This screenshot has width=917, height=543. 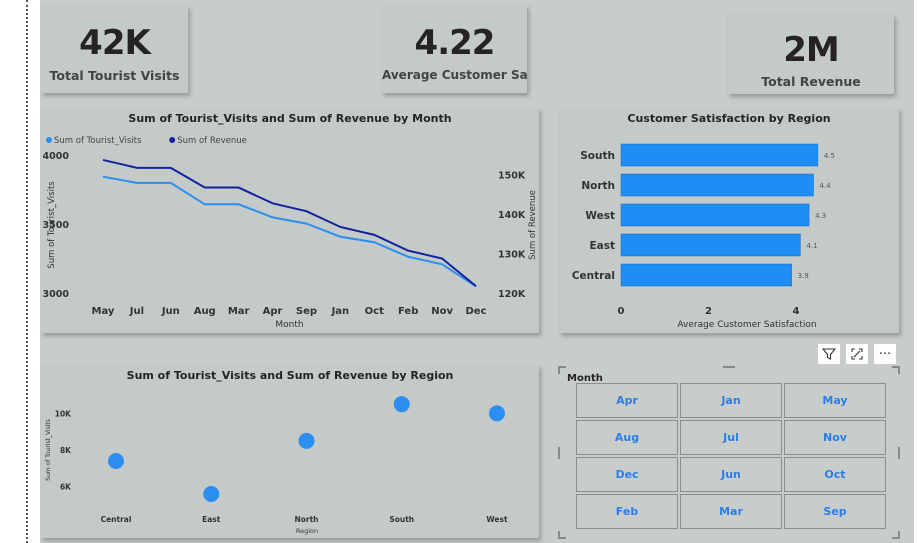 I want to click on data-label: 4.3, so click(x=820, y=216).